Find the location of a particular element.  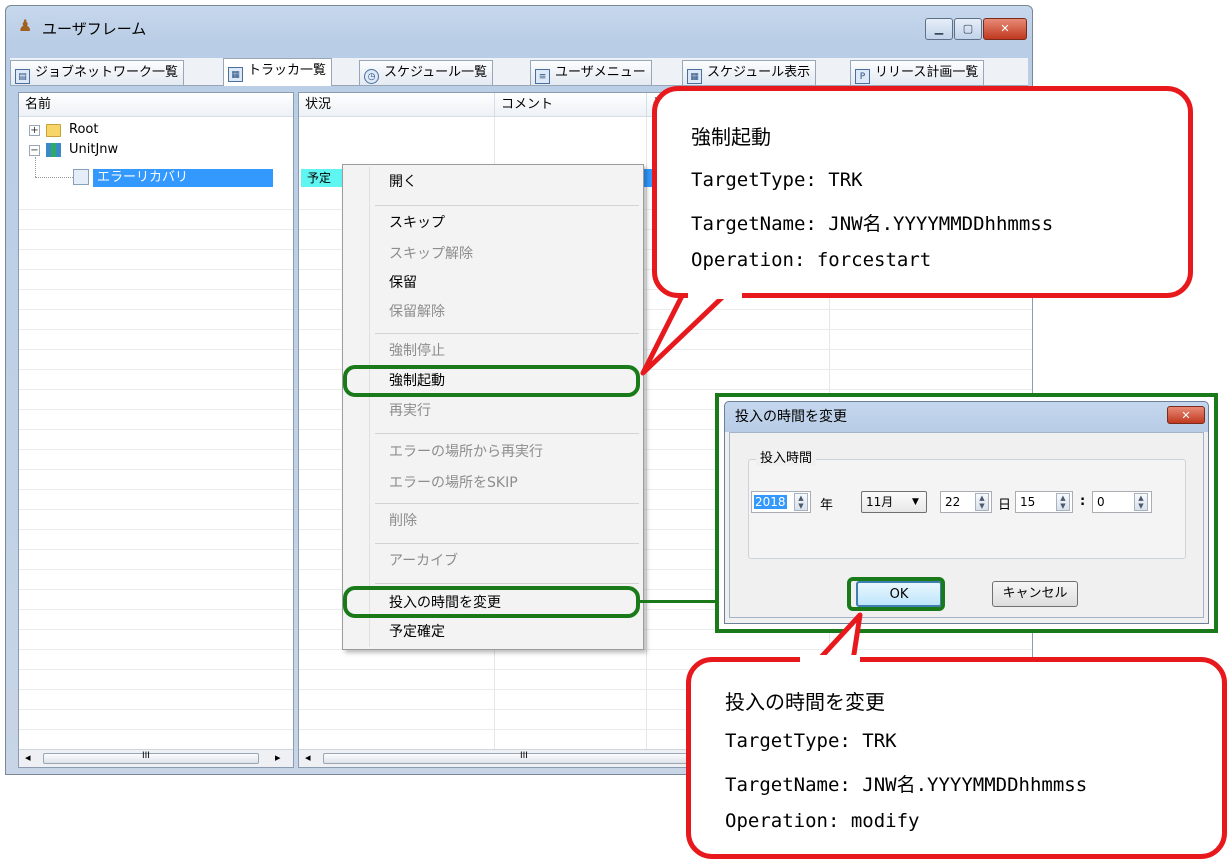

cancel-button: キャンセル is located at coordinates (1035, 594).